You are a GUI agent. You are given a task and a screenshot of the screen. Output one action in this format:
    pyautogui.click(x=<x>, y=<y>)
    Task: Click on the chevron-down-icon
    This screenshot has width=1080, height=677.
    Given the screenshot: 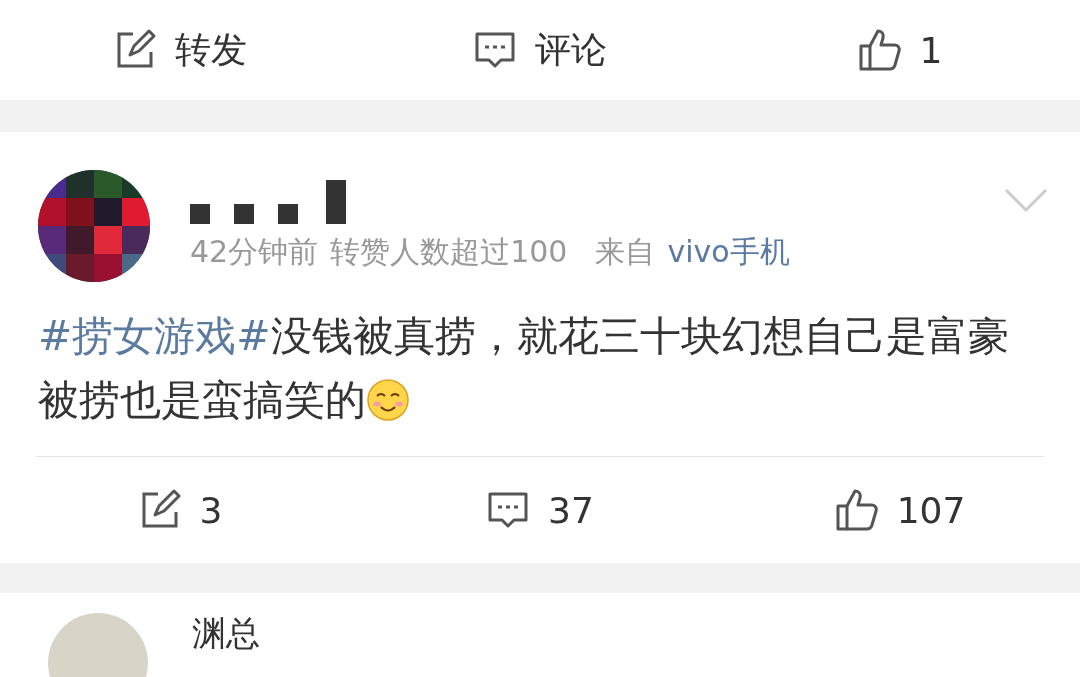 What is the action you would take?
    pyautogui.click(x=1026, y=201)
    